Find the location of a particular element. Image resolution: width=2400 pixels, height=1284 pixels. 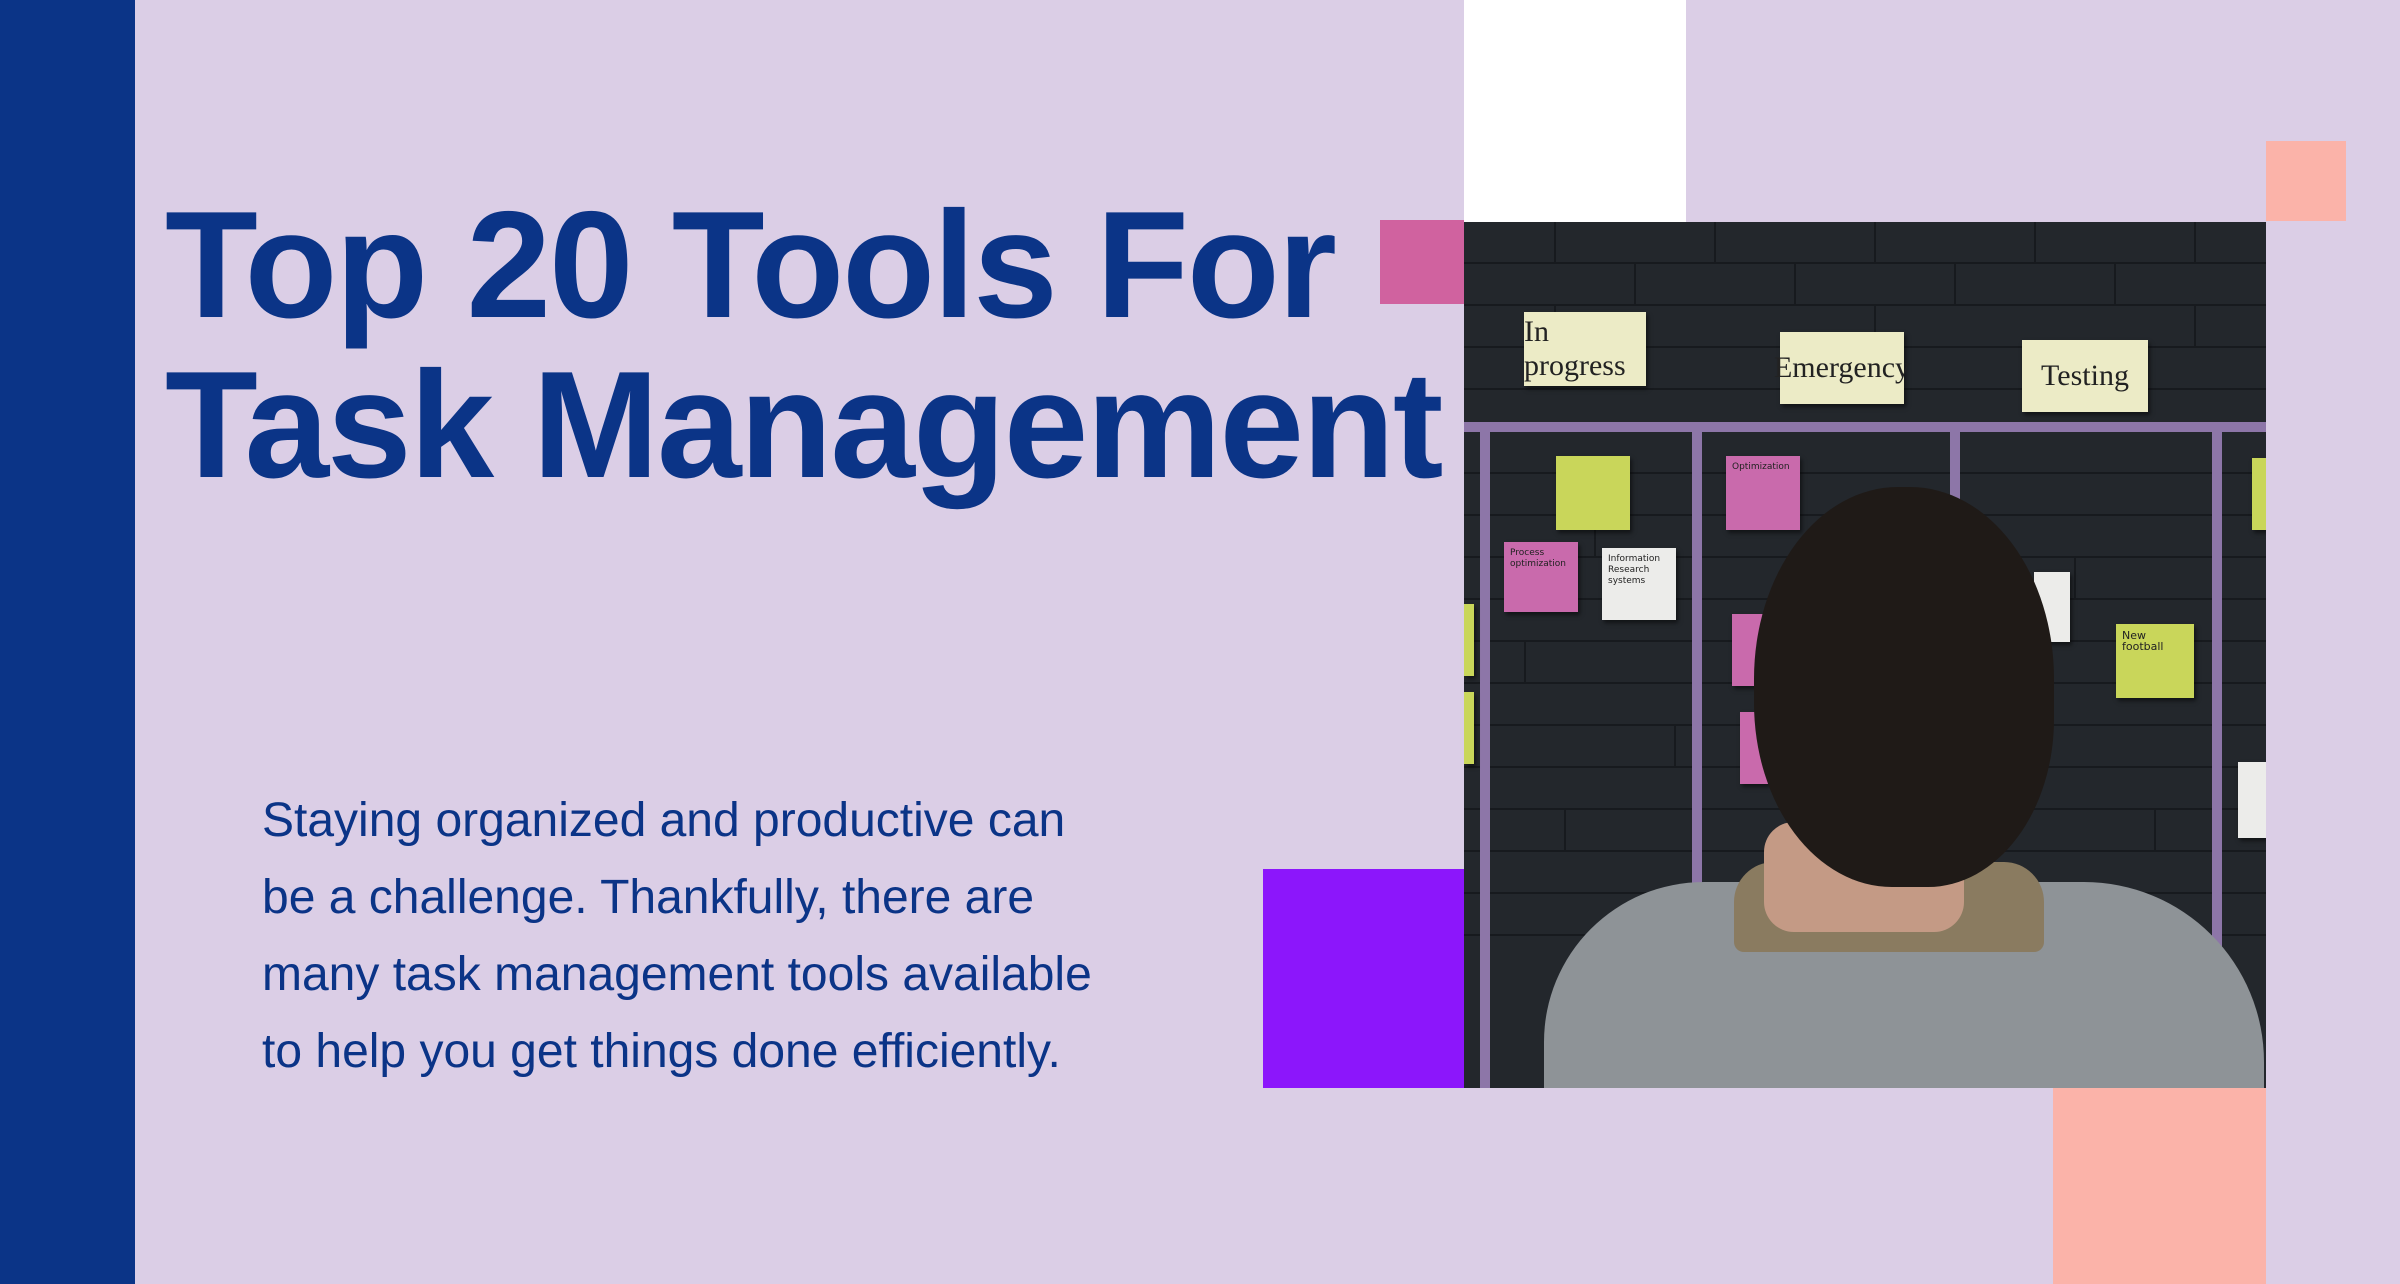

peach-decor-square-top is located at coordinates (2306, 181).